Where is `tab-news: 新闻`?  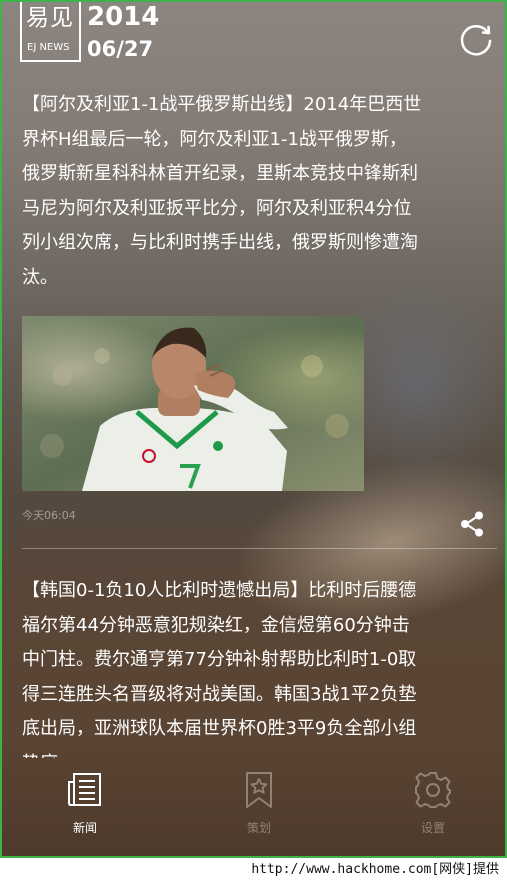 tab-news: 新闻 is located at coordinates (85, 810).